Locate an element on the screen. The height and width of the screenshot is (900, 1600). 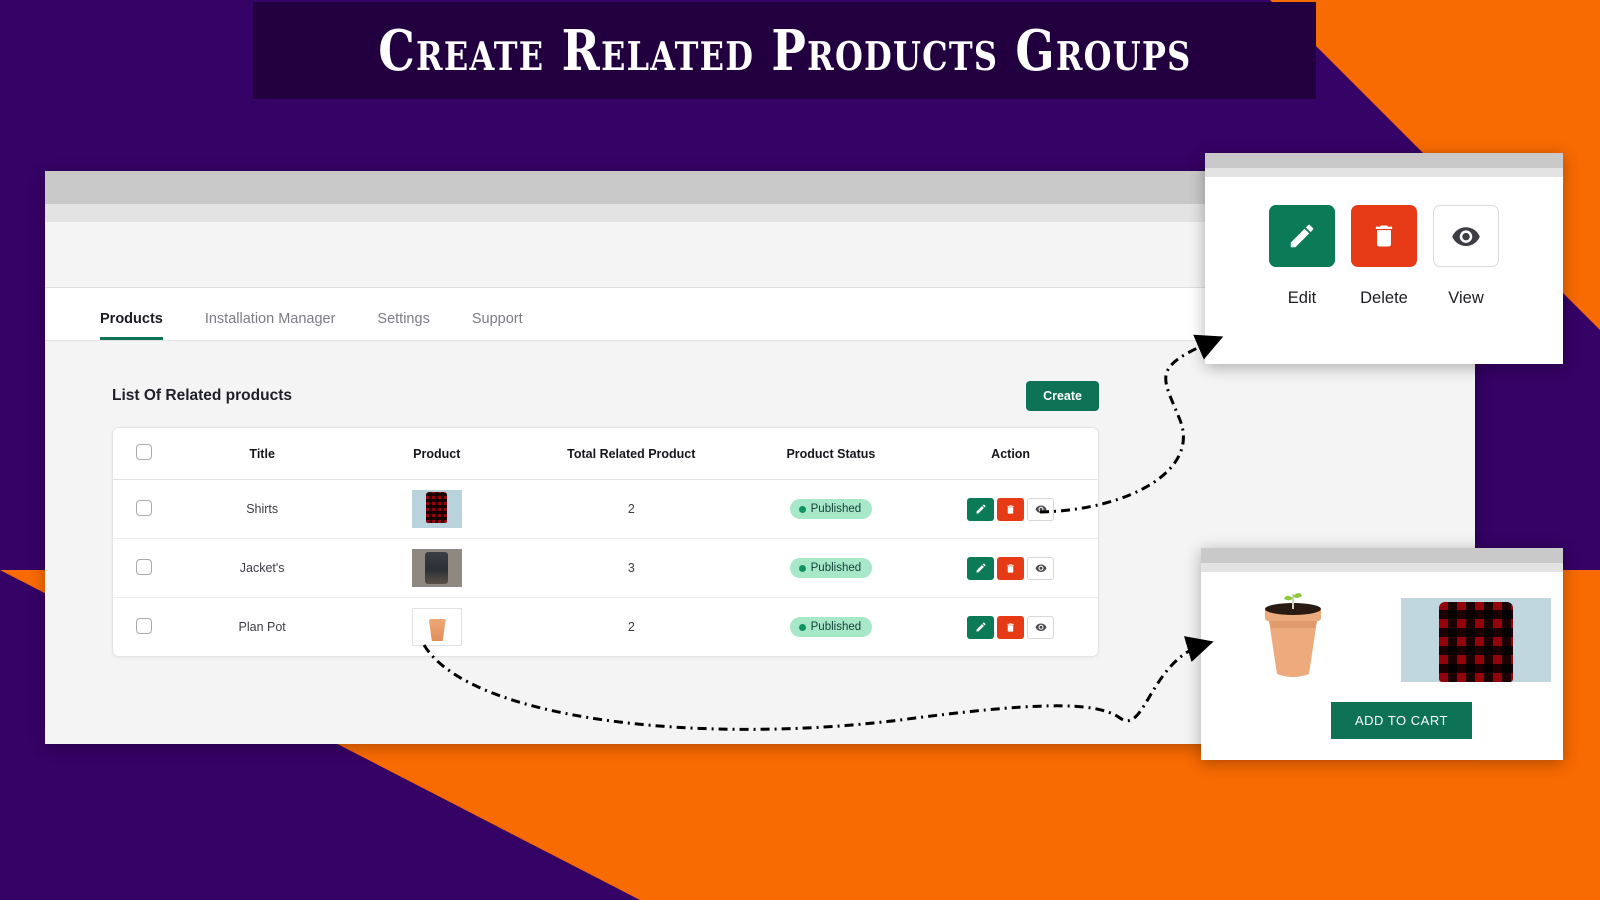
tab-support: Support is located at coordinates (497, 325).